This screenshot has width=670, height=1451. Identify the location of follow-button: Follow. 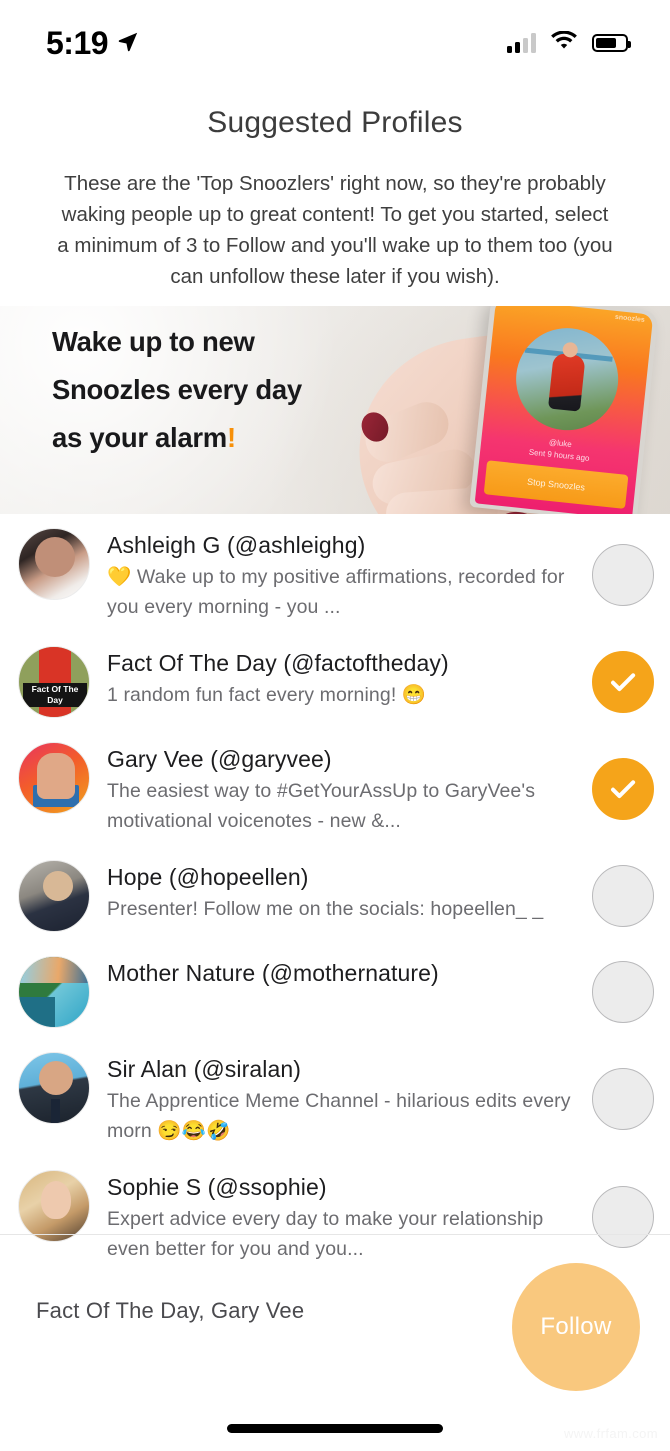
(576, 1327).